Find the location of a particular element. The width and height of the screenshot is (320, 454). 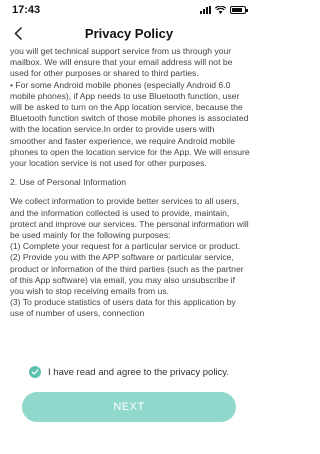

check-icon is located at coordinates (35, 372).